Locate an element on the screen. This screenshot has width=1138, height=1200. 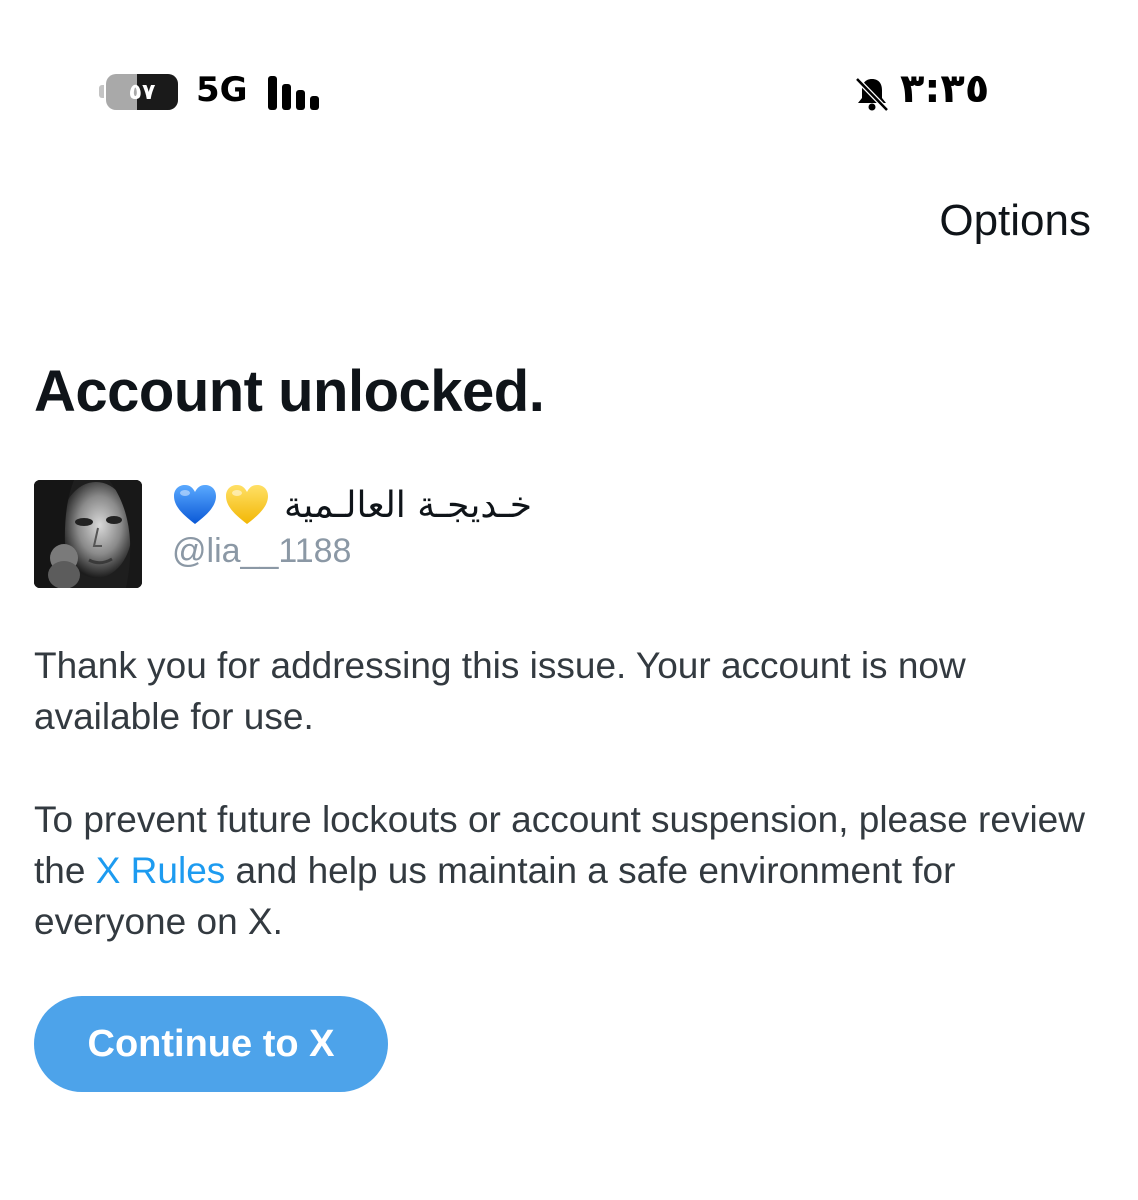
battery-icon: ٥٧ is located at coordinates (142, 92).